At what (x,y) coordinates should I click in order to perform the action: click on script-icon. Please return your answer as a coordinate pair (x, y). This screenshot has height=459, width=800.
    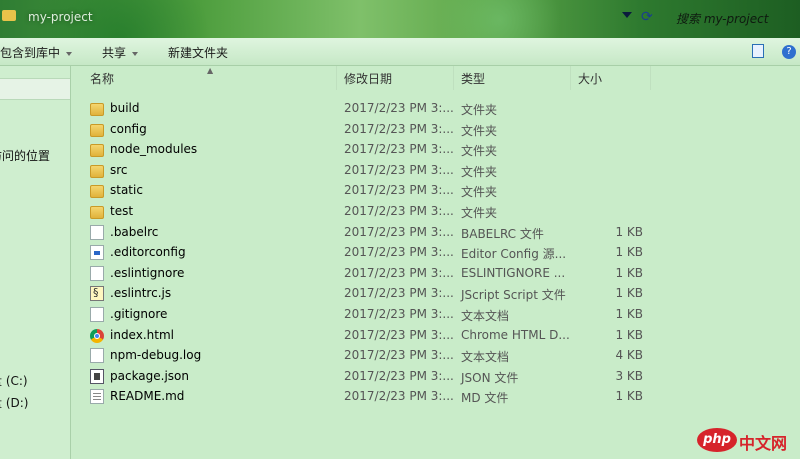
    Looking at the image, I should click on (97, 294).